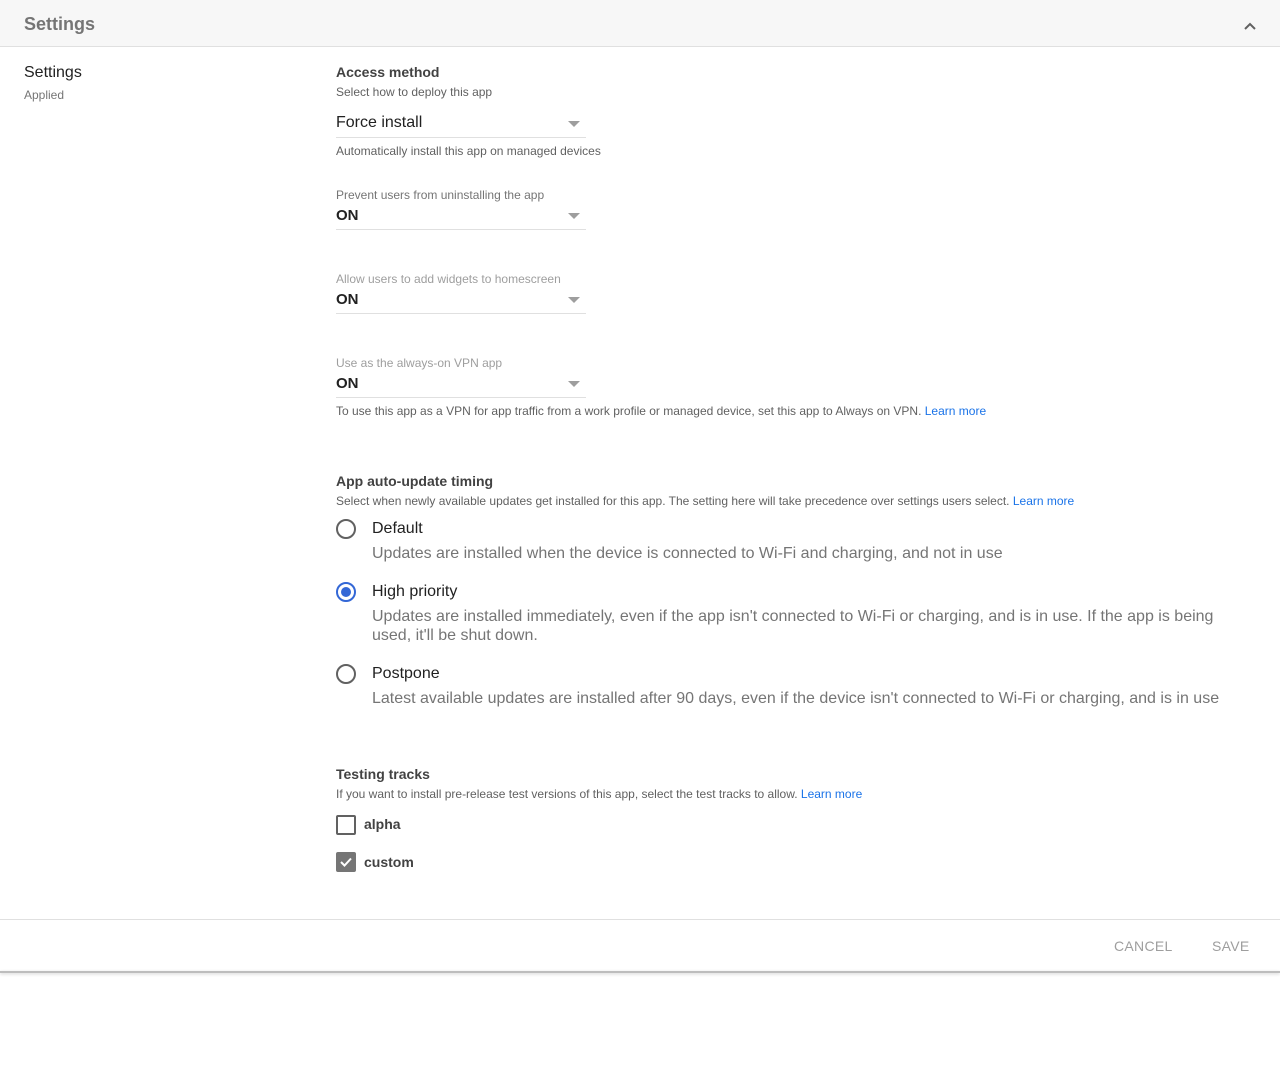 The height and width of the screenshot is (1080, 1280). Describe the element at coordinates (60, 24) in the screenshot. I see `panel-title: Settings` at that location.